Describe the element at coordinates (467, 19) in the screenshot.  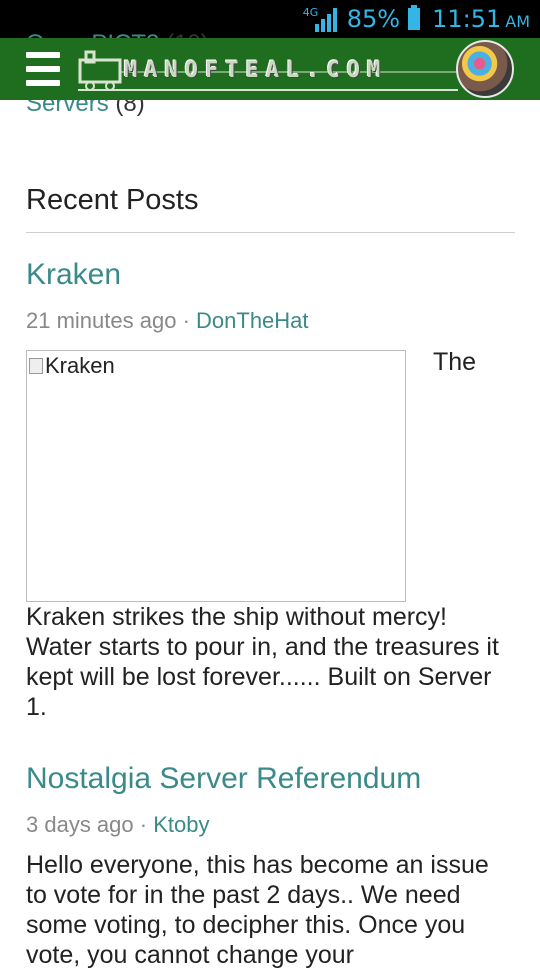
I see `clock-time: 11:51` at that location.